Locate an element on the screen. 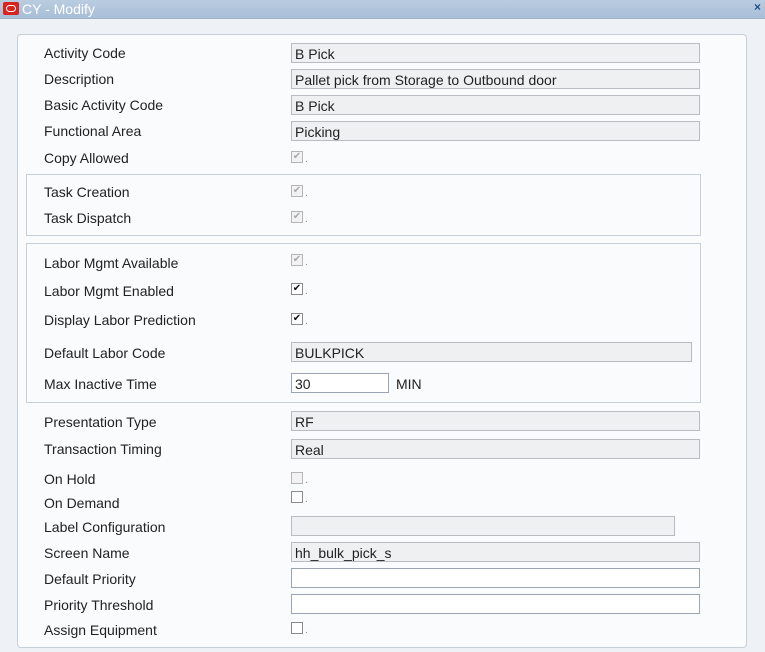  description-label: Description is located at coordinates (79, 79).